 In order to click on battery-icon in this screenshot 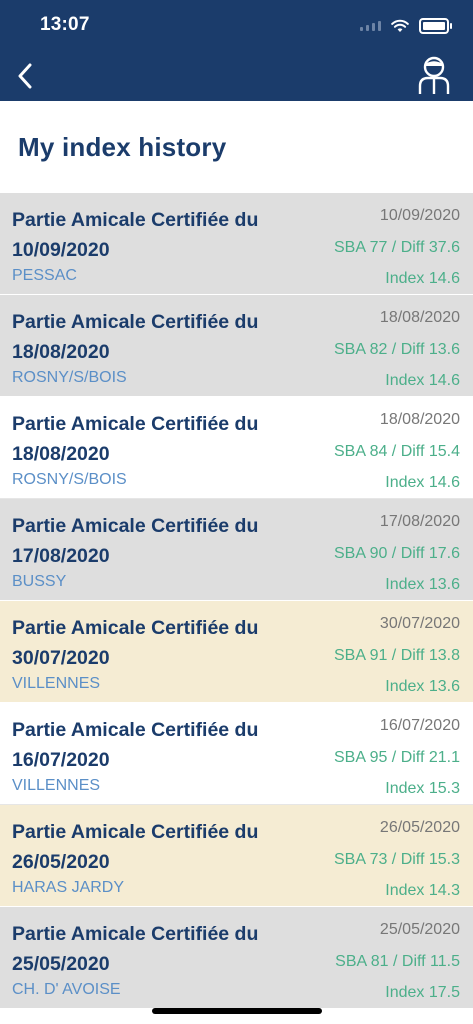, I will do `click(435, 26)`.